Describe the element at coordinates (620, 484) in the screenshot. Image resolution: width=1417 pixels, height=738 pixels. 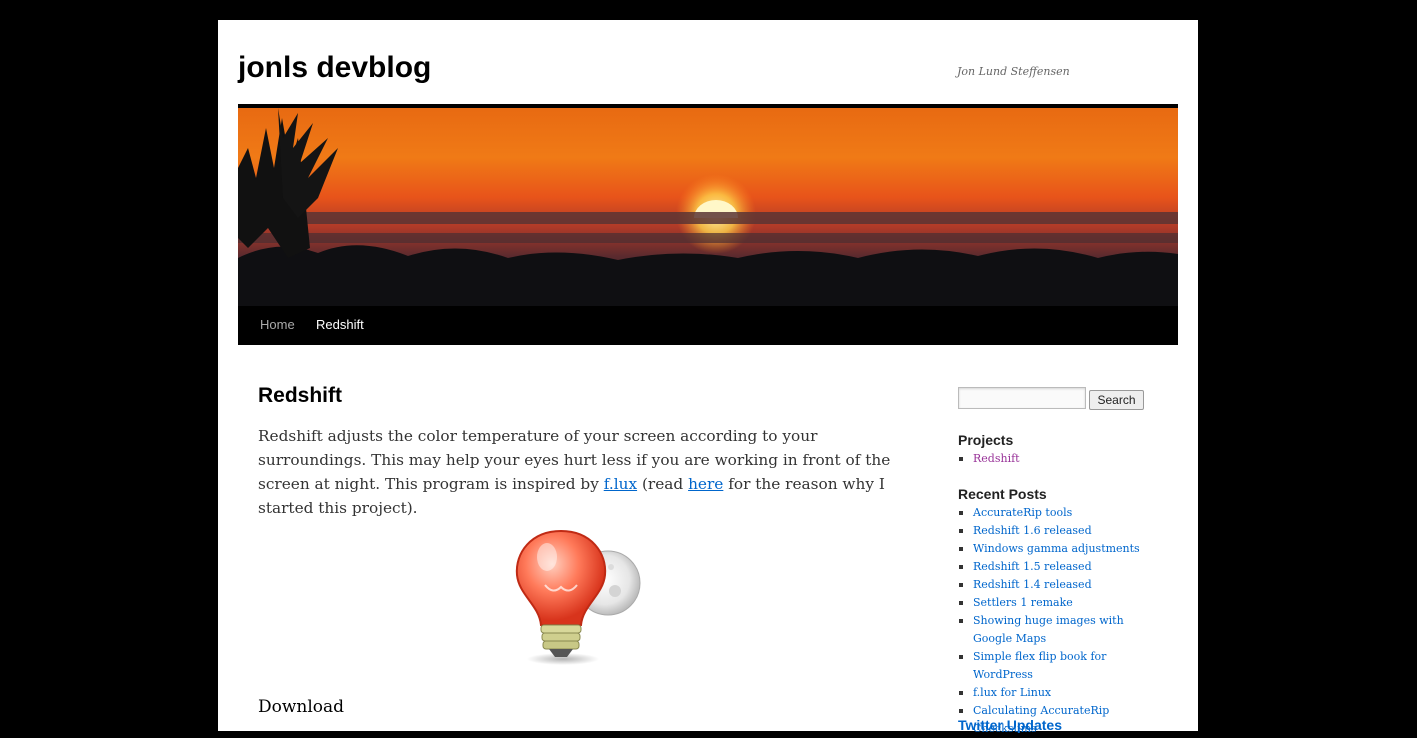
I see `flux-link: f.lux` at that location.